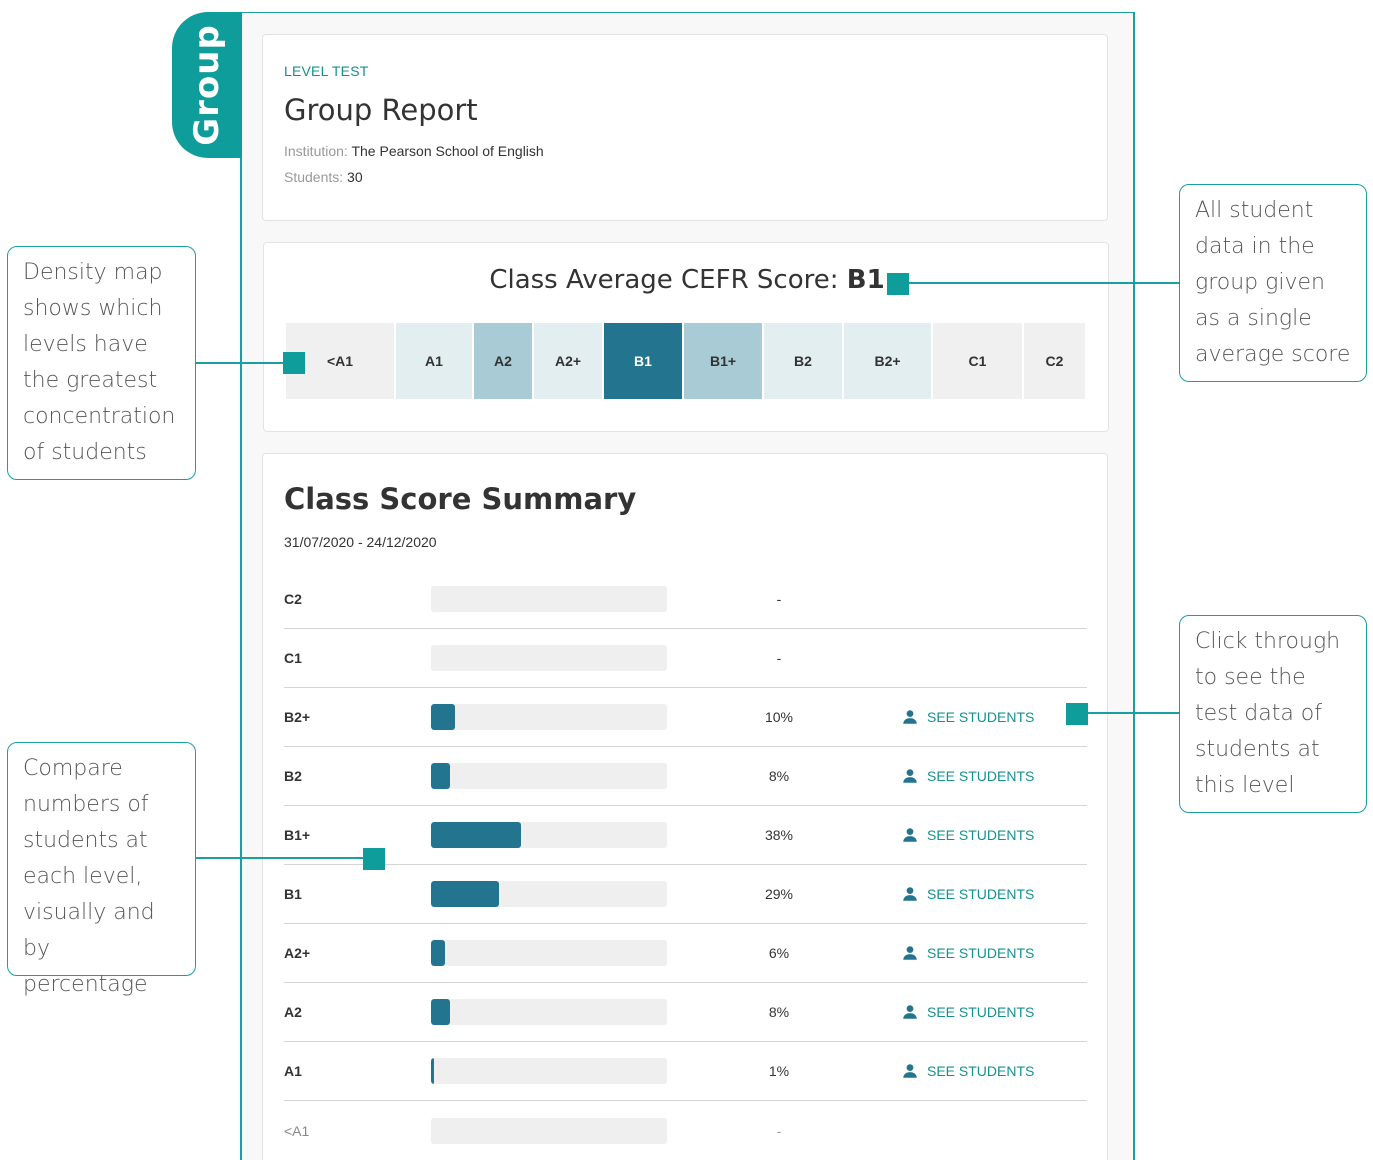  I want to click on class-average-title: Class Average CEFR Score: B1, so click(687, 280).